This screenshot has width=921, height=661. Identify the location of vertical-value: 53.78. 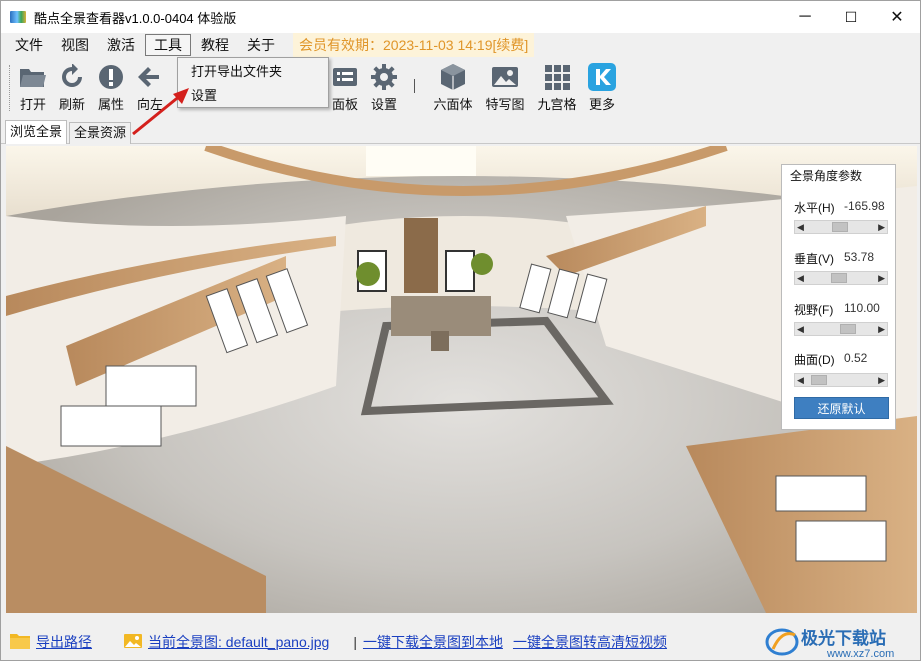
(859, 257).